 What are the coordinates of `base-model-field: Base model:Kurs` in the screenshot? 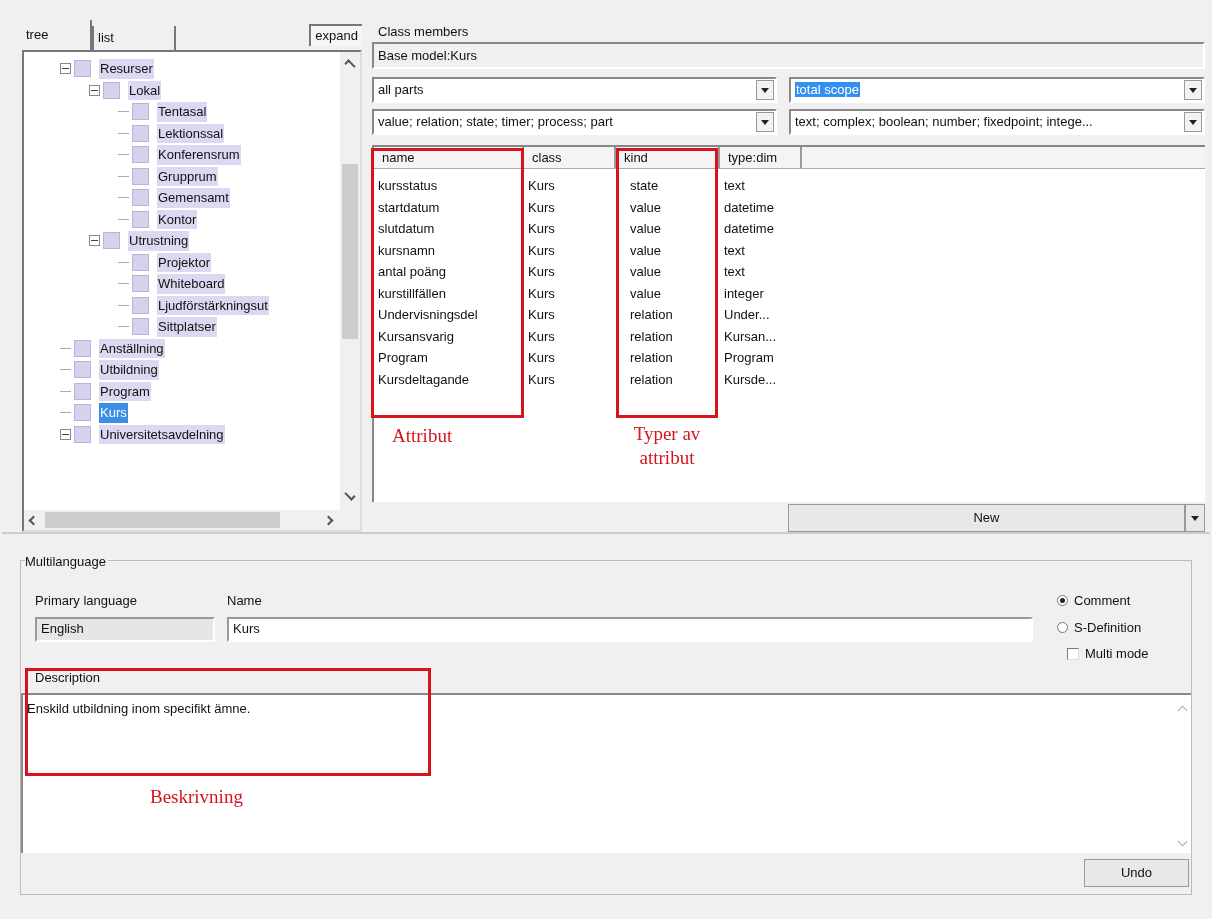 It's located at (788, 55).